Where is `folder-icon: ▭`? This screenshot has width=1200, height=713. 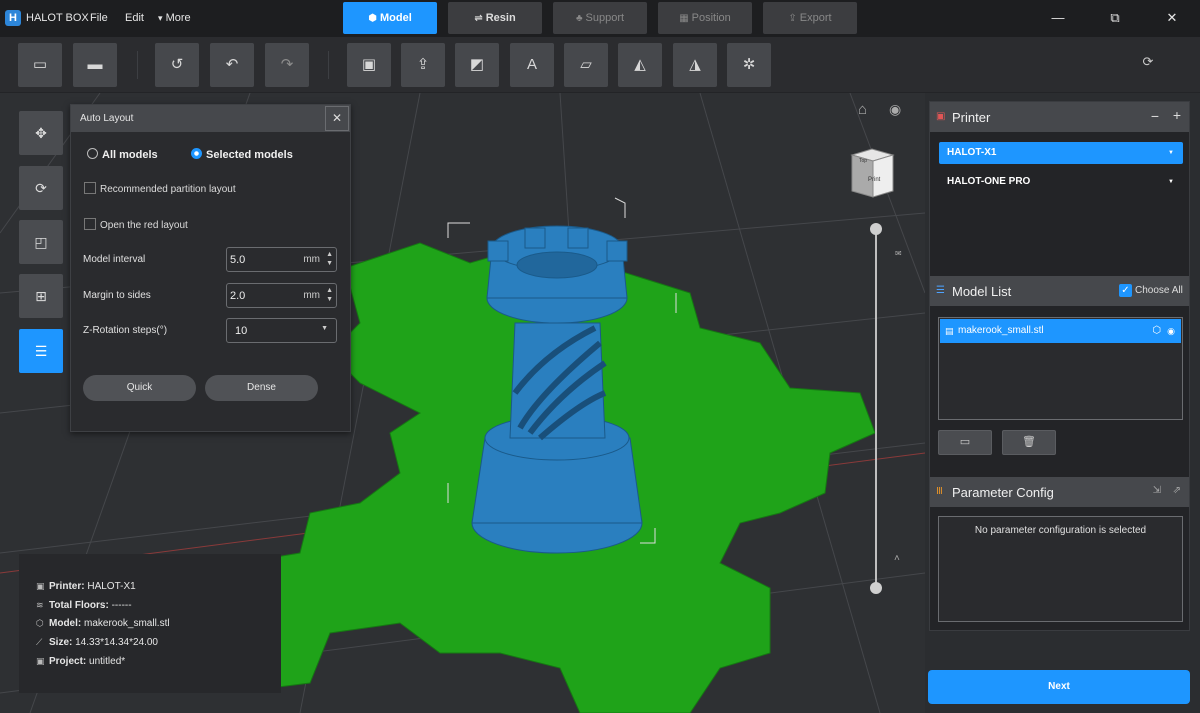 folder-icon: ▭ is located at coordinates (965, 442).